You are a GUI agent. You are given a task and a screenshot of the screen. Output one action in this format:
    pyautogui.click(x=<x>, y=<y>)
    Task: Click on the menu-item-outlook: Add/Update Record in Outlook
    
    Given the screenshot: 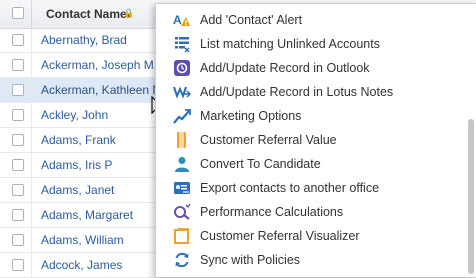 What is the action you would take?
    pyautogui.click(x=308, y=68)
    